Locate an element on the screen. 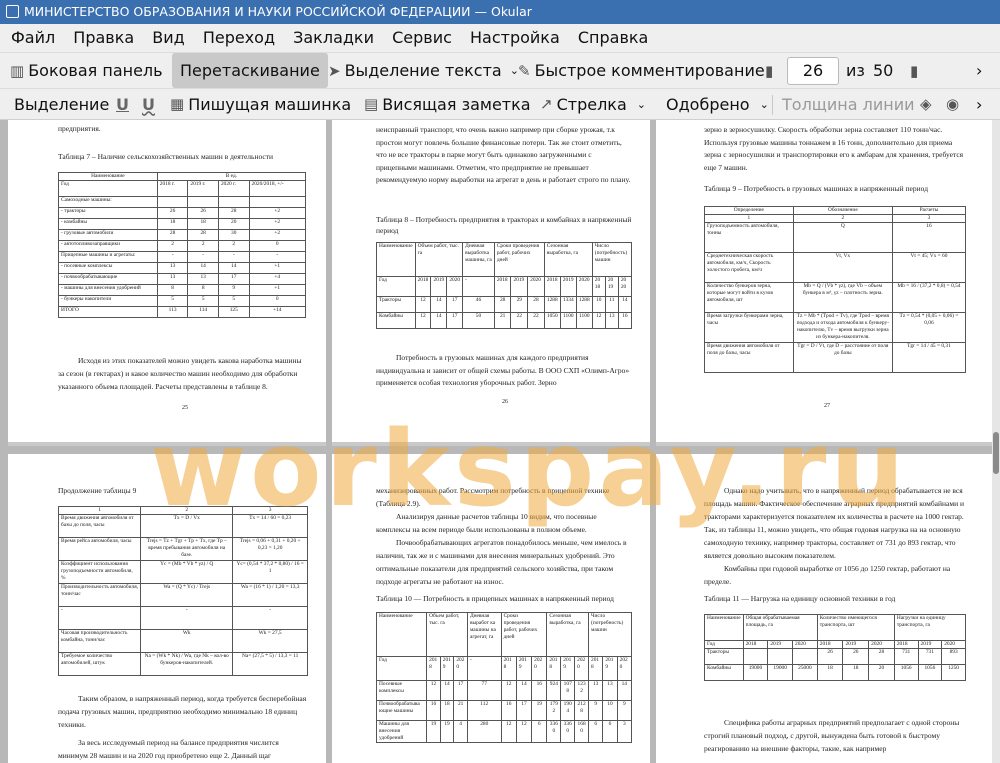 This screenshot has height=763, width=1000. chevron-right-icon: › is located at coordinates (979, 70).